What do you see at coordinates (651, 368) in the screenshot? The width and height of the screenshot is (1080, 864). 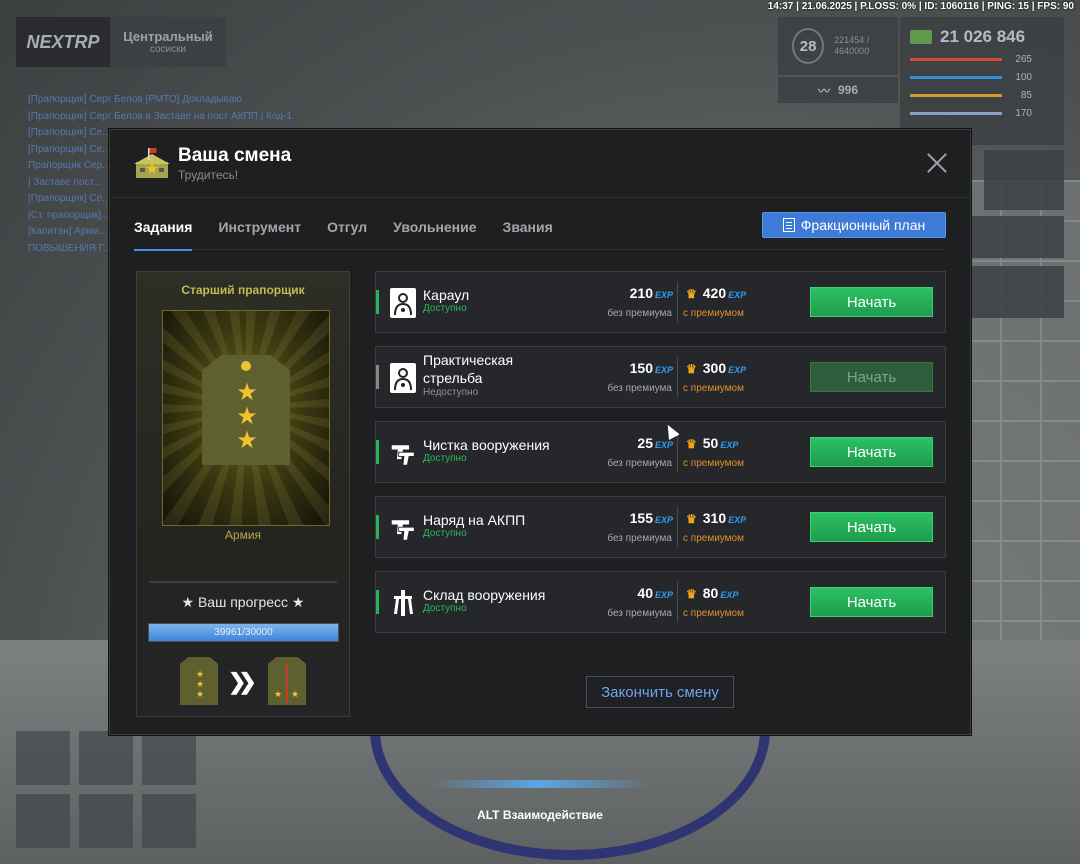 I see `exp-reward: 150 EXP` at bounding box center [651, 368].